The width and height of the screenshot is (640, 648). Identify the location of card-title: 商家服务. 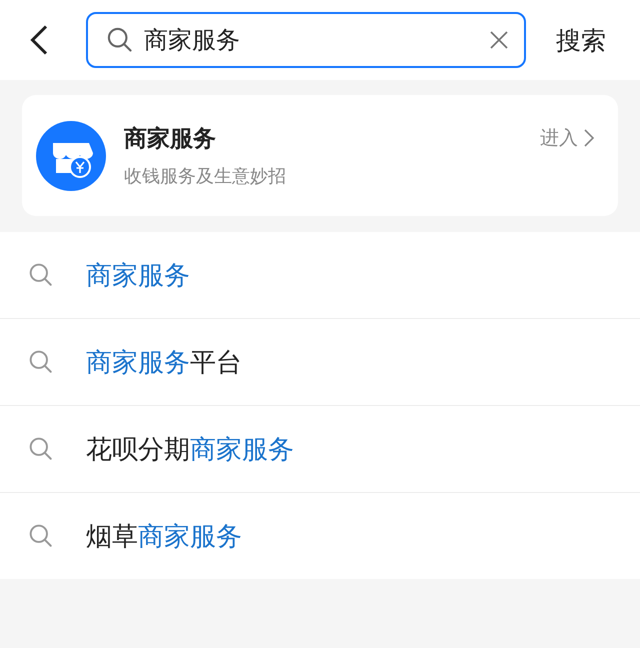
(170, 139).